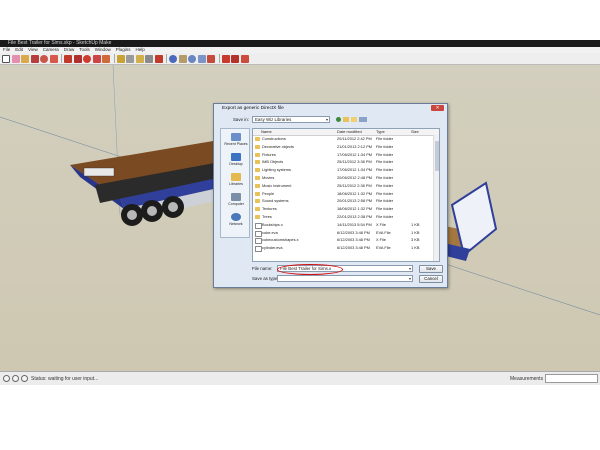 The image size is (600, 450). I want to click on arc-icon, so click(44, 58).